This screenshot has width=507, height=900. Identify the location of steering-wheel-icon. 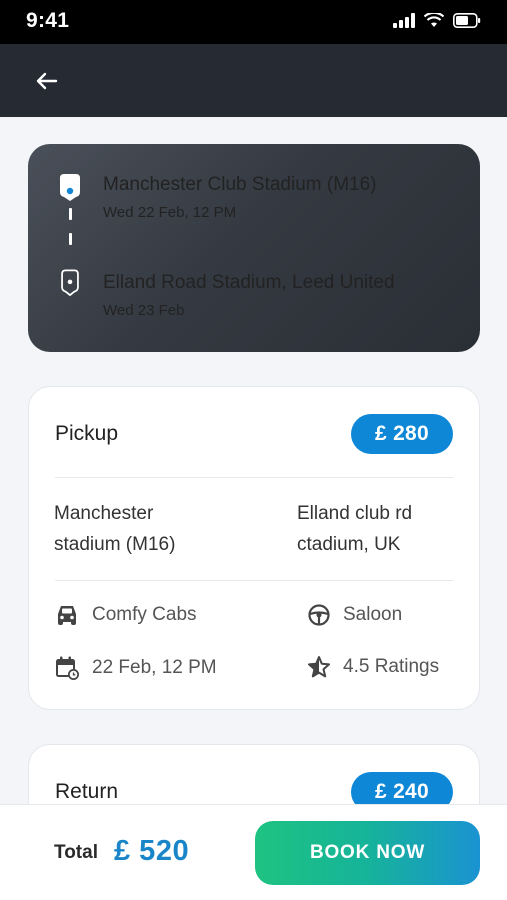
(319, 615).